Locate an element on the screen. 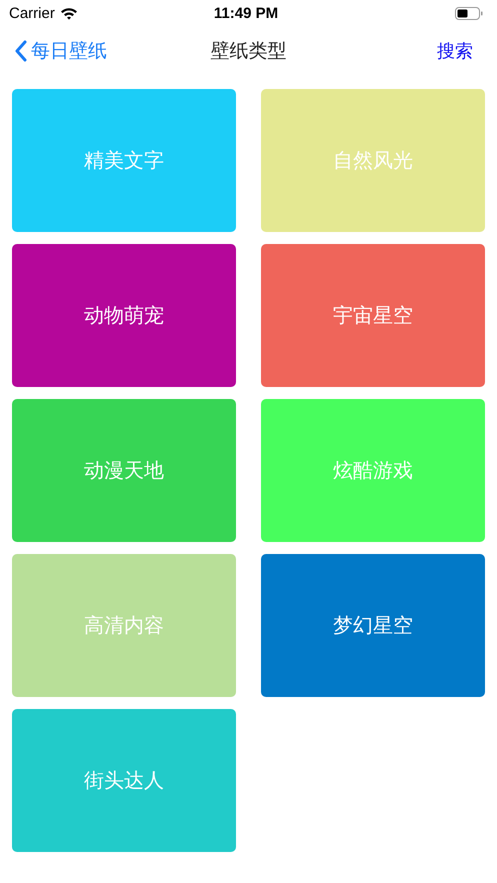  search-button: 搜索 is located at coordinates (461, 51).